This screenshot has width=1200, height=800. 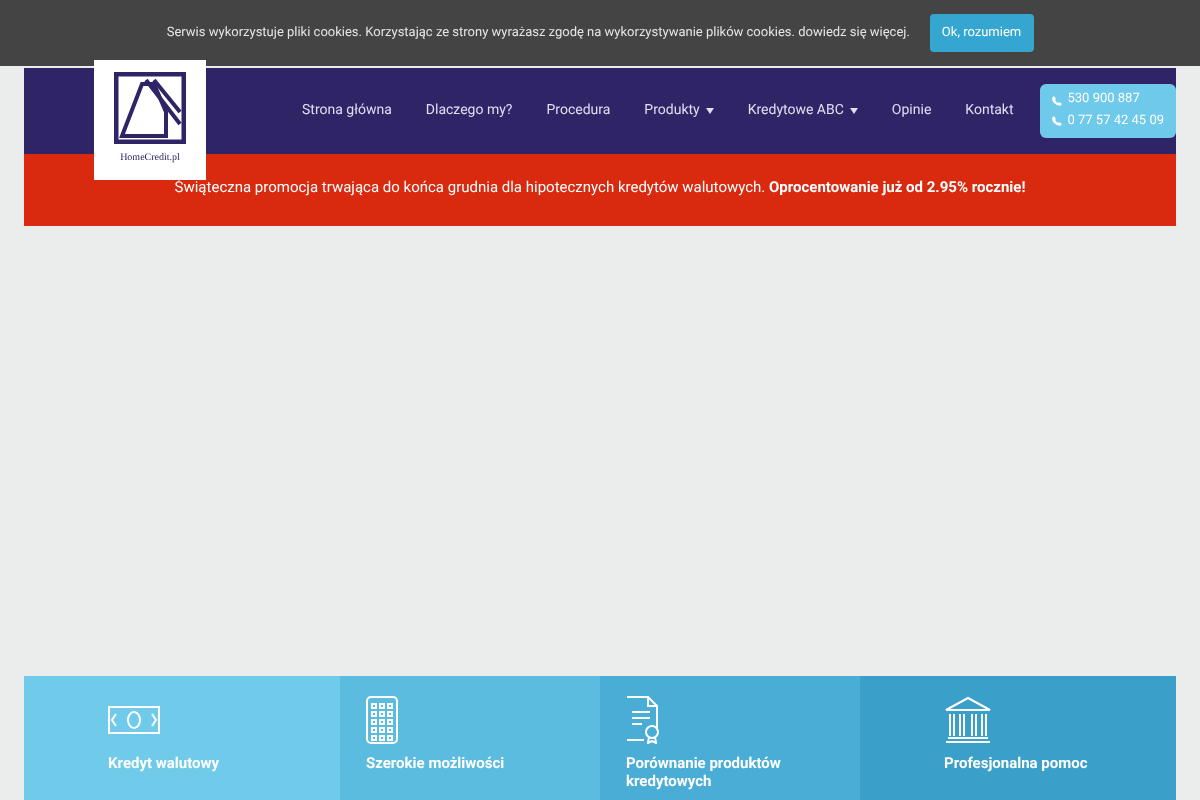 I want to click on bank-icon, so click(x=968, y=720).